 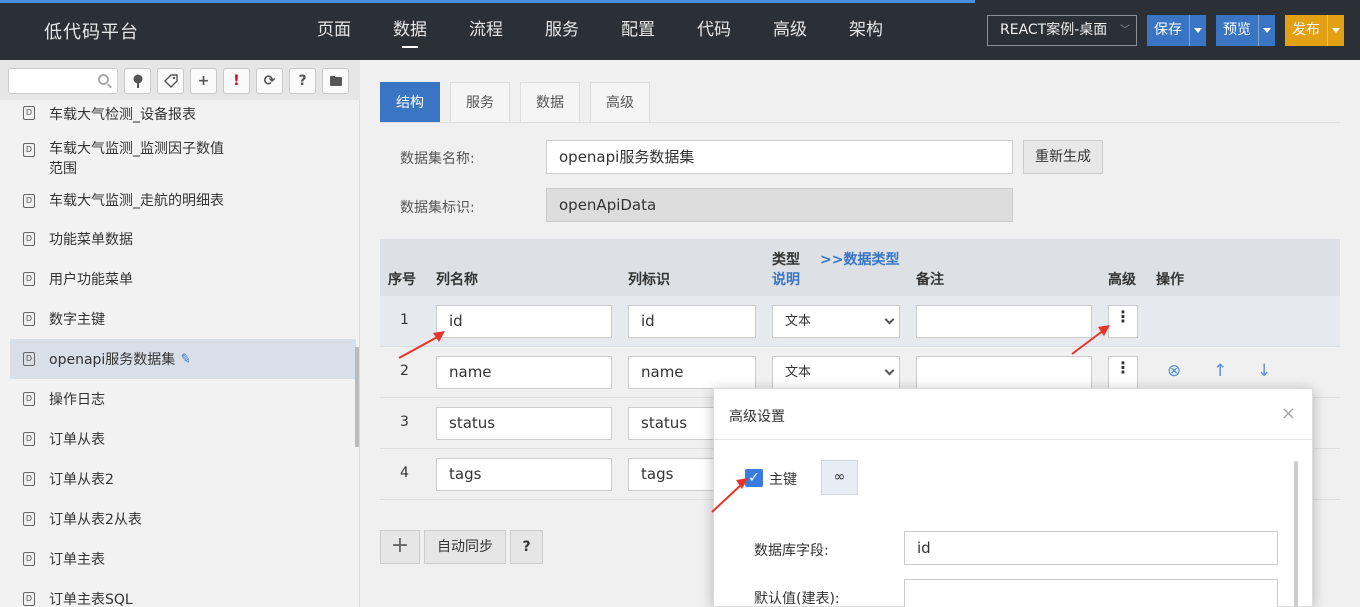 What do you see at coordinates (1091, 593) in the screenshot?
I see `default-value-input` at bounding box center [1091, 593].